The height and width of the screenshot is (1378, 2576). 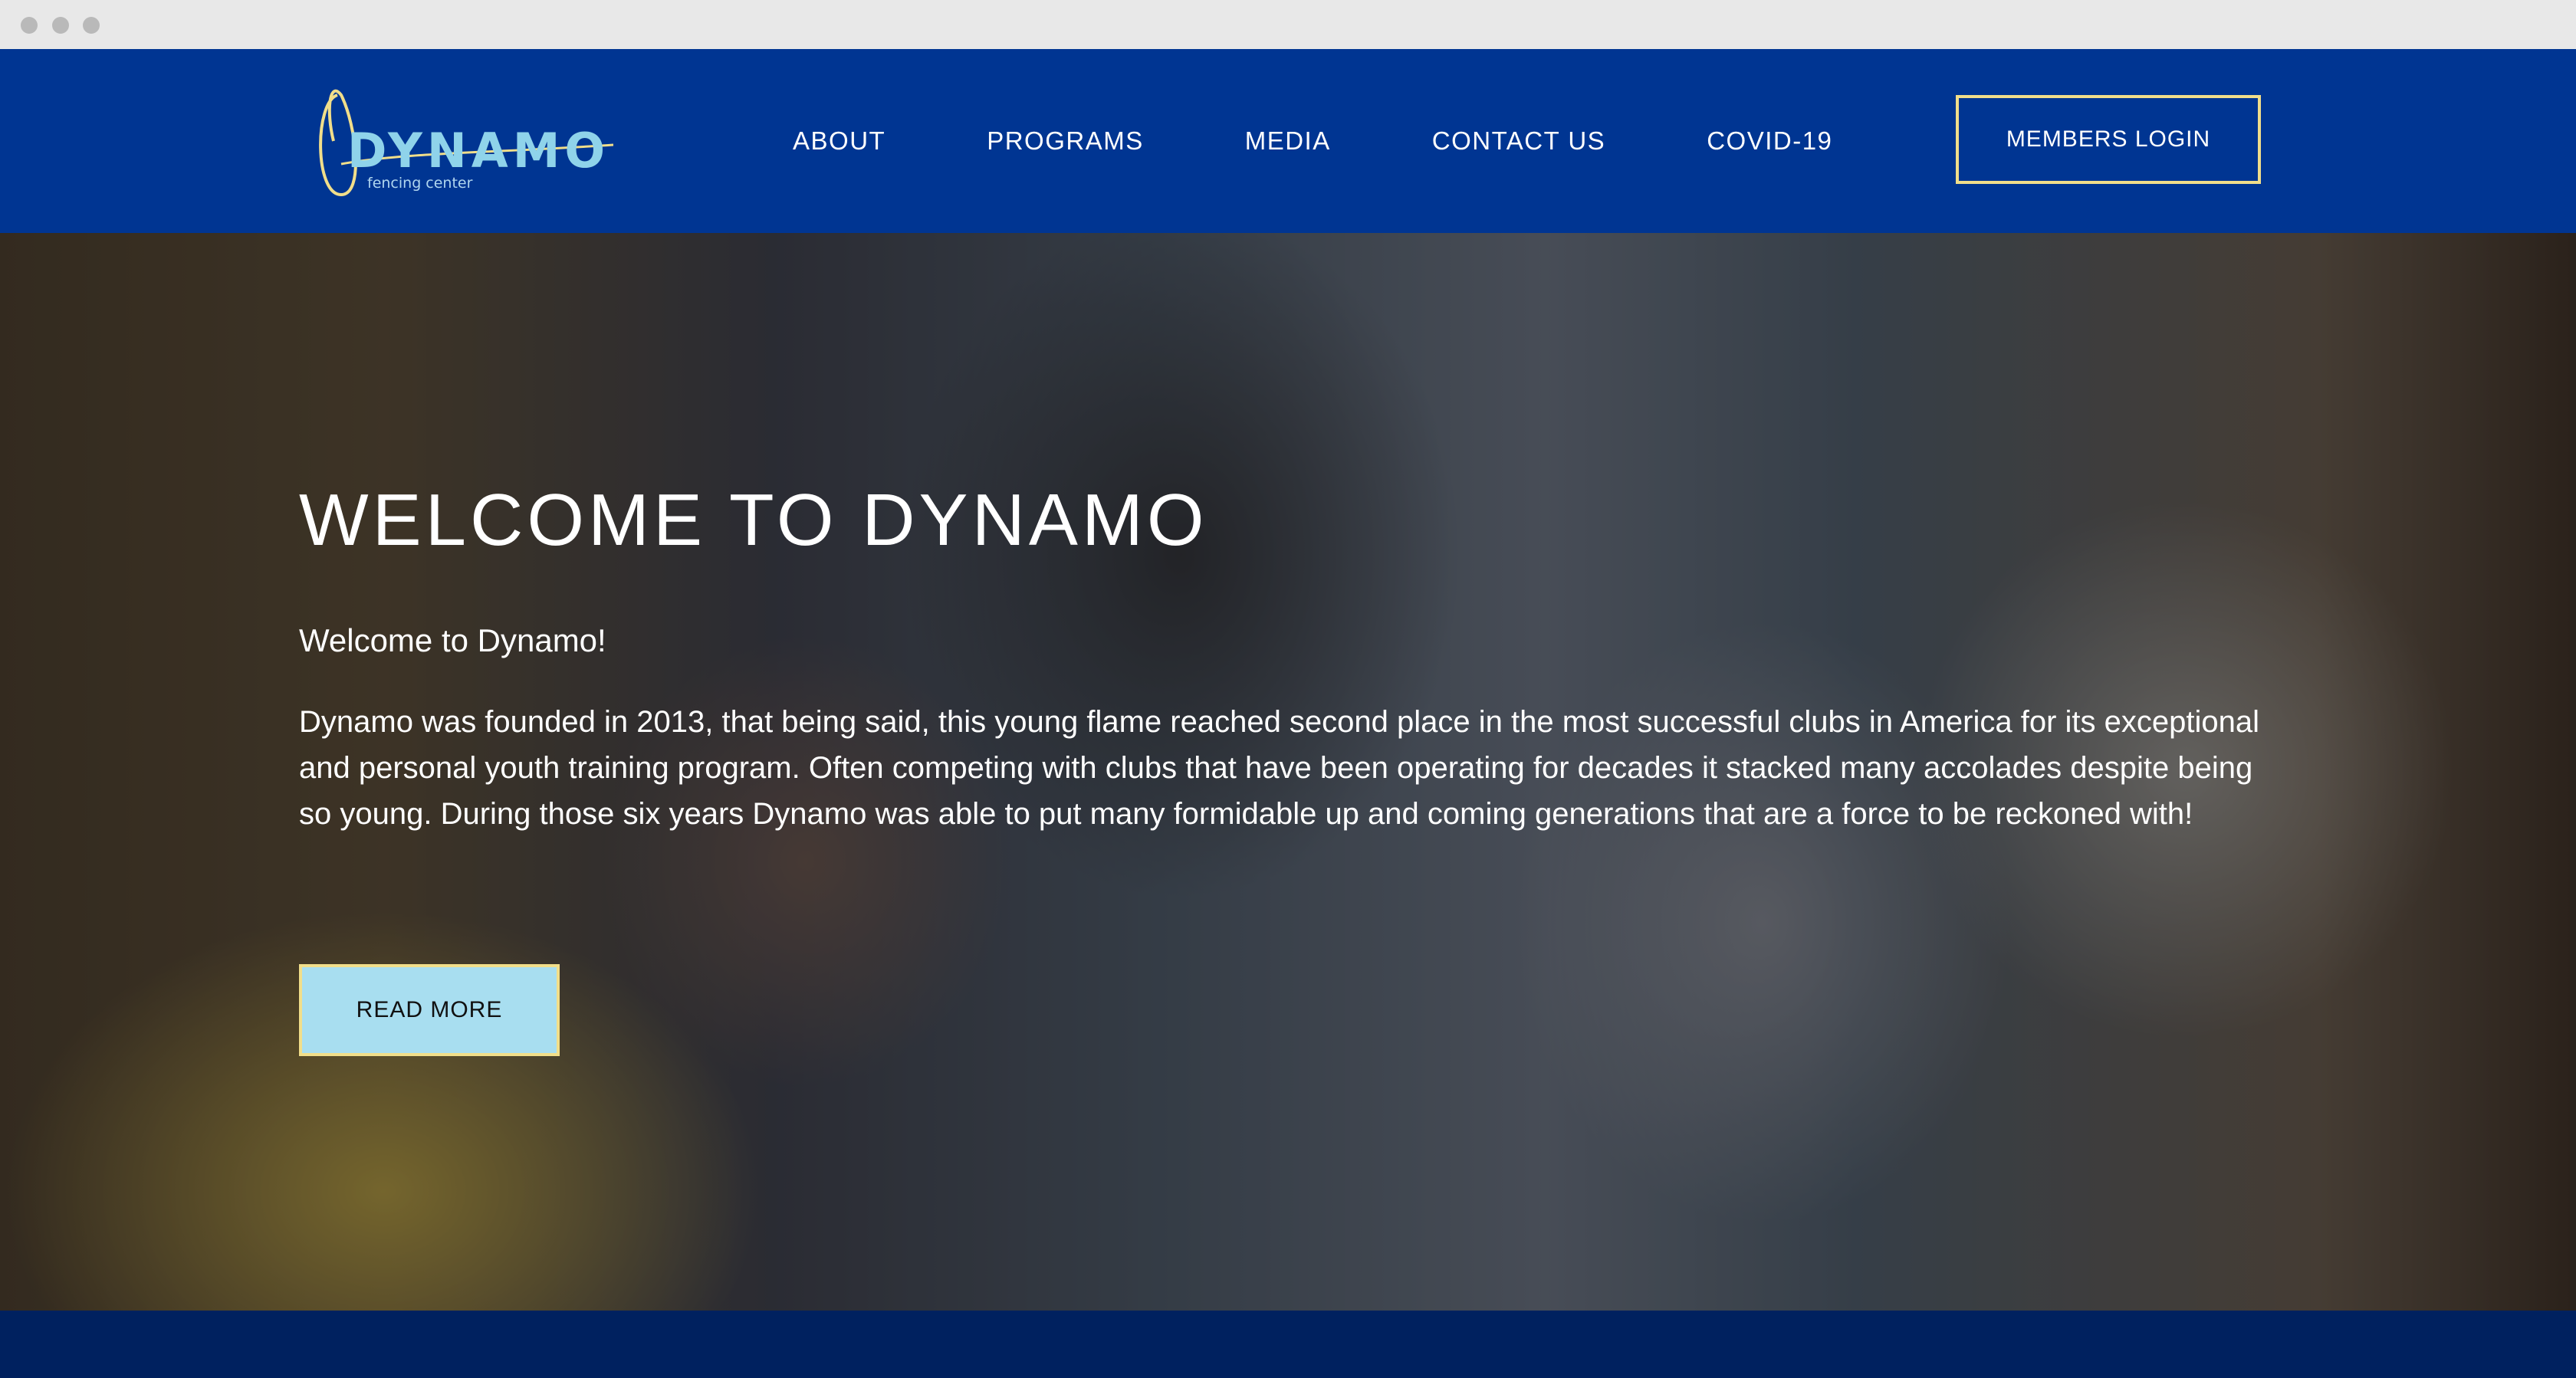 I want to click on hero-title: WELCOME TO DYNAMO, so click(x=754, y=520).